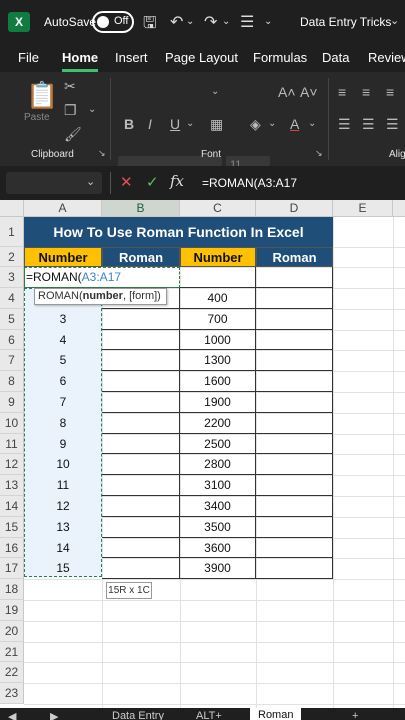  I want to click on row-header-3: 3, so click(12, 277).